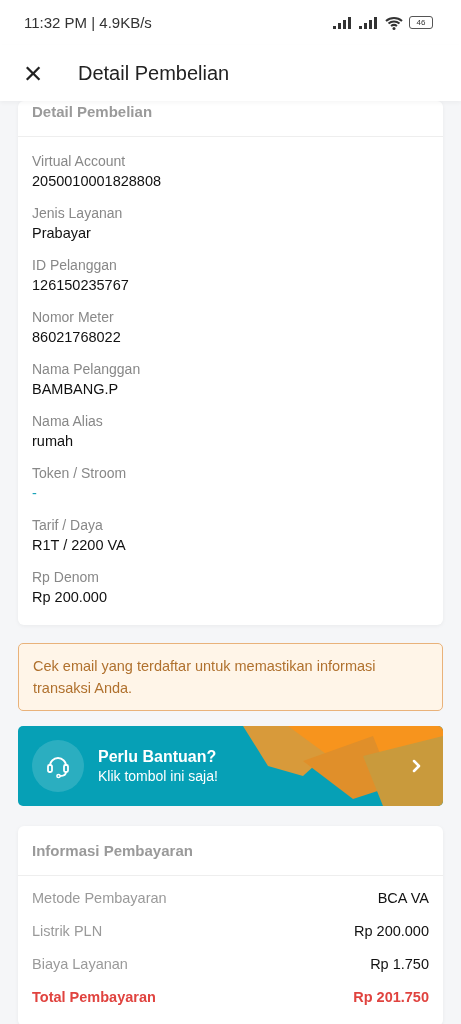 The image size is (461, 1024). What do you see at coordinates (158, 757) in the screenshot?
I see `banner-title: Perlu Bantuan?` at bounding box center [158, 757].